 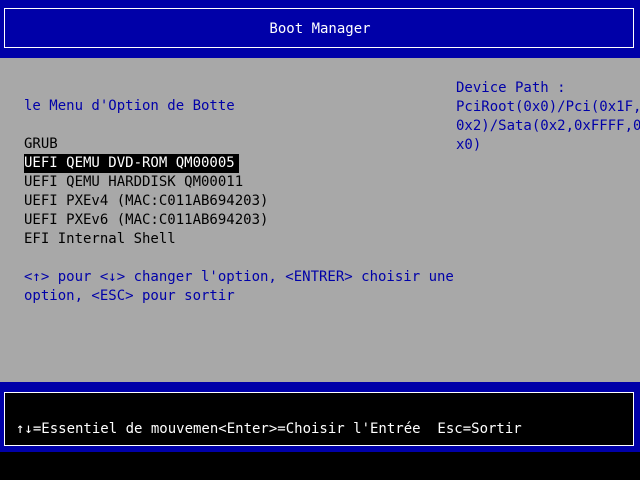 What do you see at coordinates (146, 220) in the screenshot?
I see `boot-entry-pxev6: UEFI PXEv6 (MAC:C011AB694203)` at bounding box center [146, 220].